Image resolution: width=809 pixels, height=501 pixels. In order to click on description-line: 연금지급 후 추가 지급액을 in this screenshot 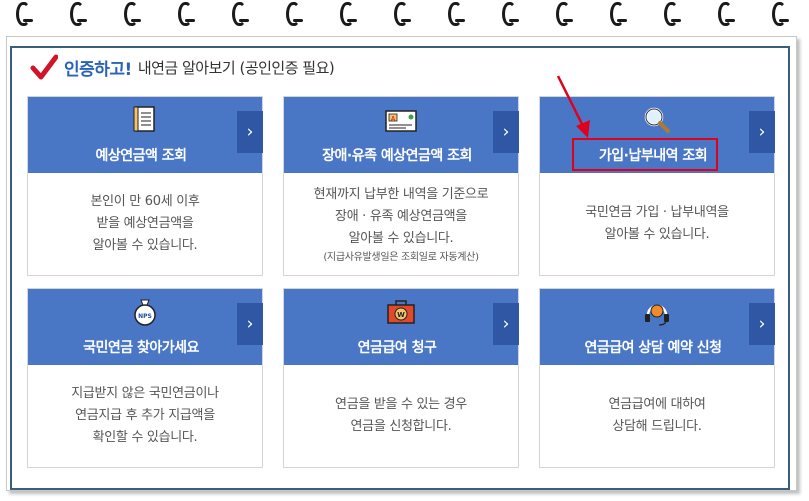, I will do `click(145, 415)`.